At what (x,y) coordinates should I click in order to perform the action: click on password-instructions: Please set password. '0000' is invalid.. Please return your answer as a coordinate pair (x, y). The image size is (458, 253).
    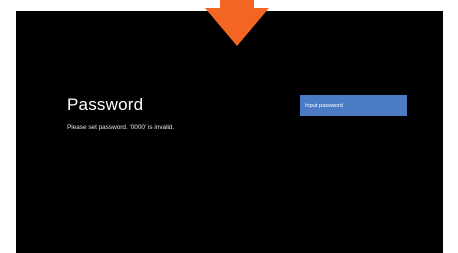
    Looking at the image, I should click on (121, 127).